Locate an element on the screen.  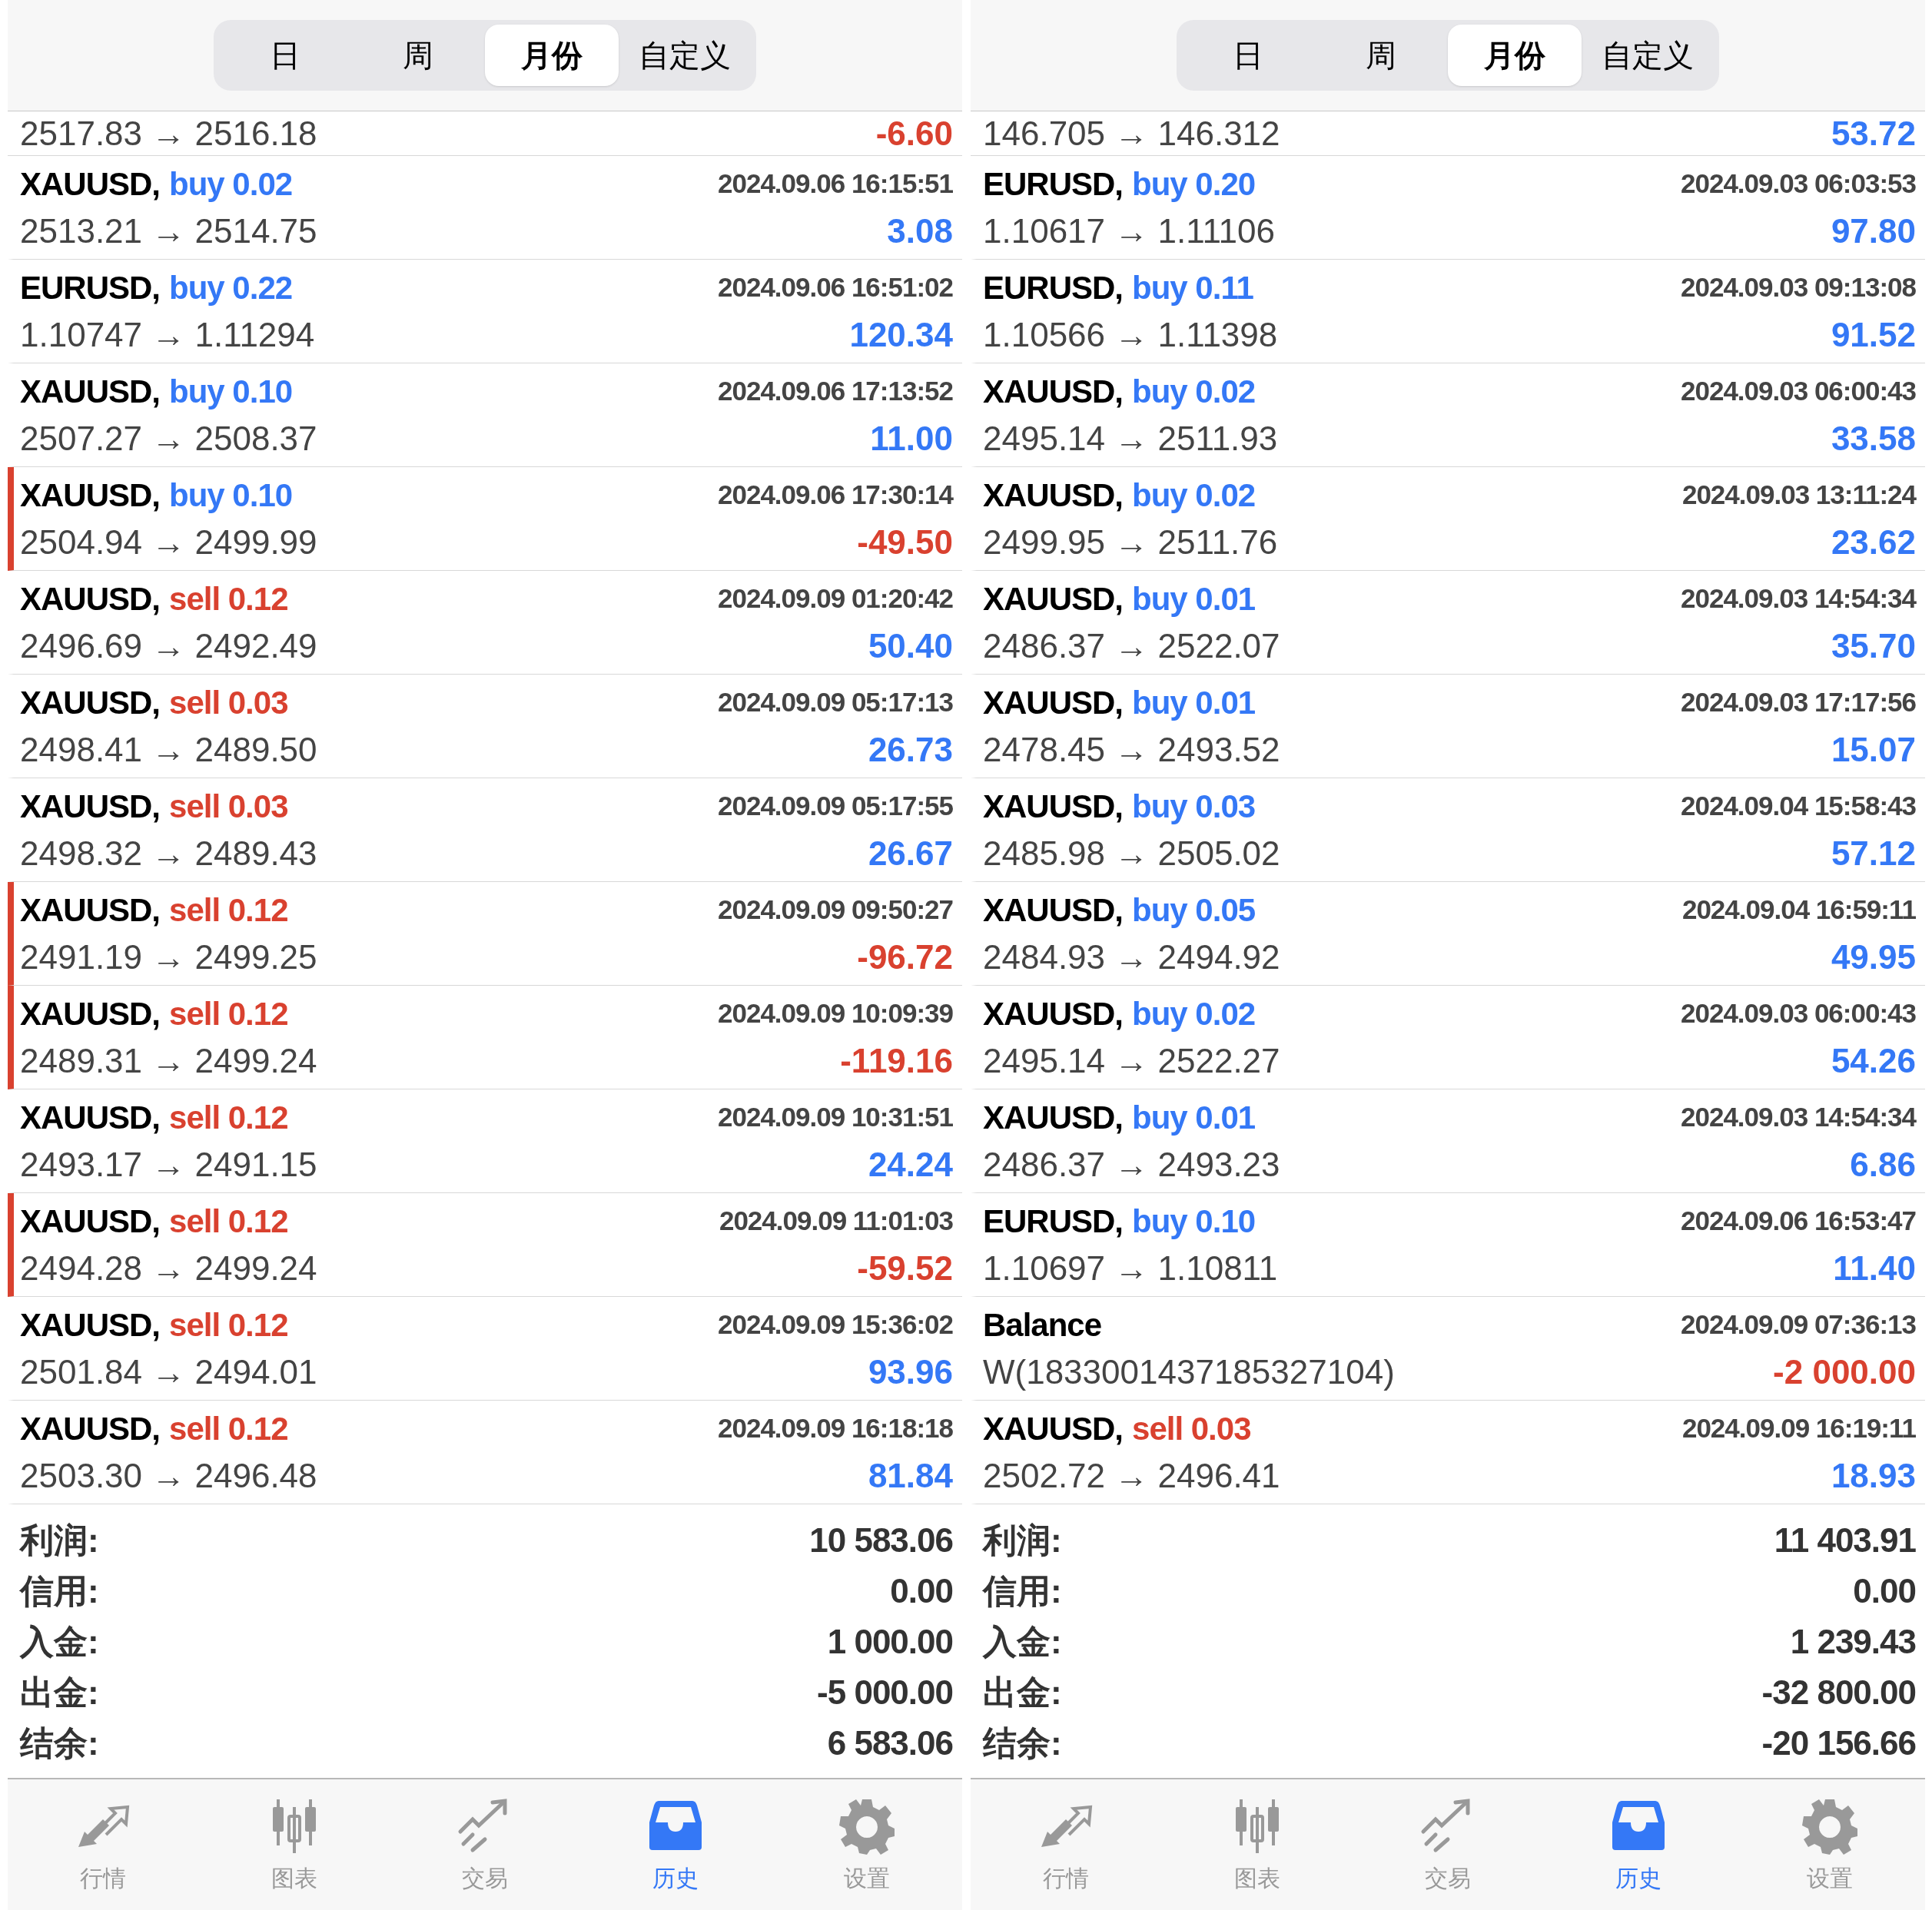
trade-row: EURUSD, buy 0.22 2024.09.06 16:51:02 1.10747 → 1.11294 120.34 is located at coordinates (485, 311).